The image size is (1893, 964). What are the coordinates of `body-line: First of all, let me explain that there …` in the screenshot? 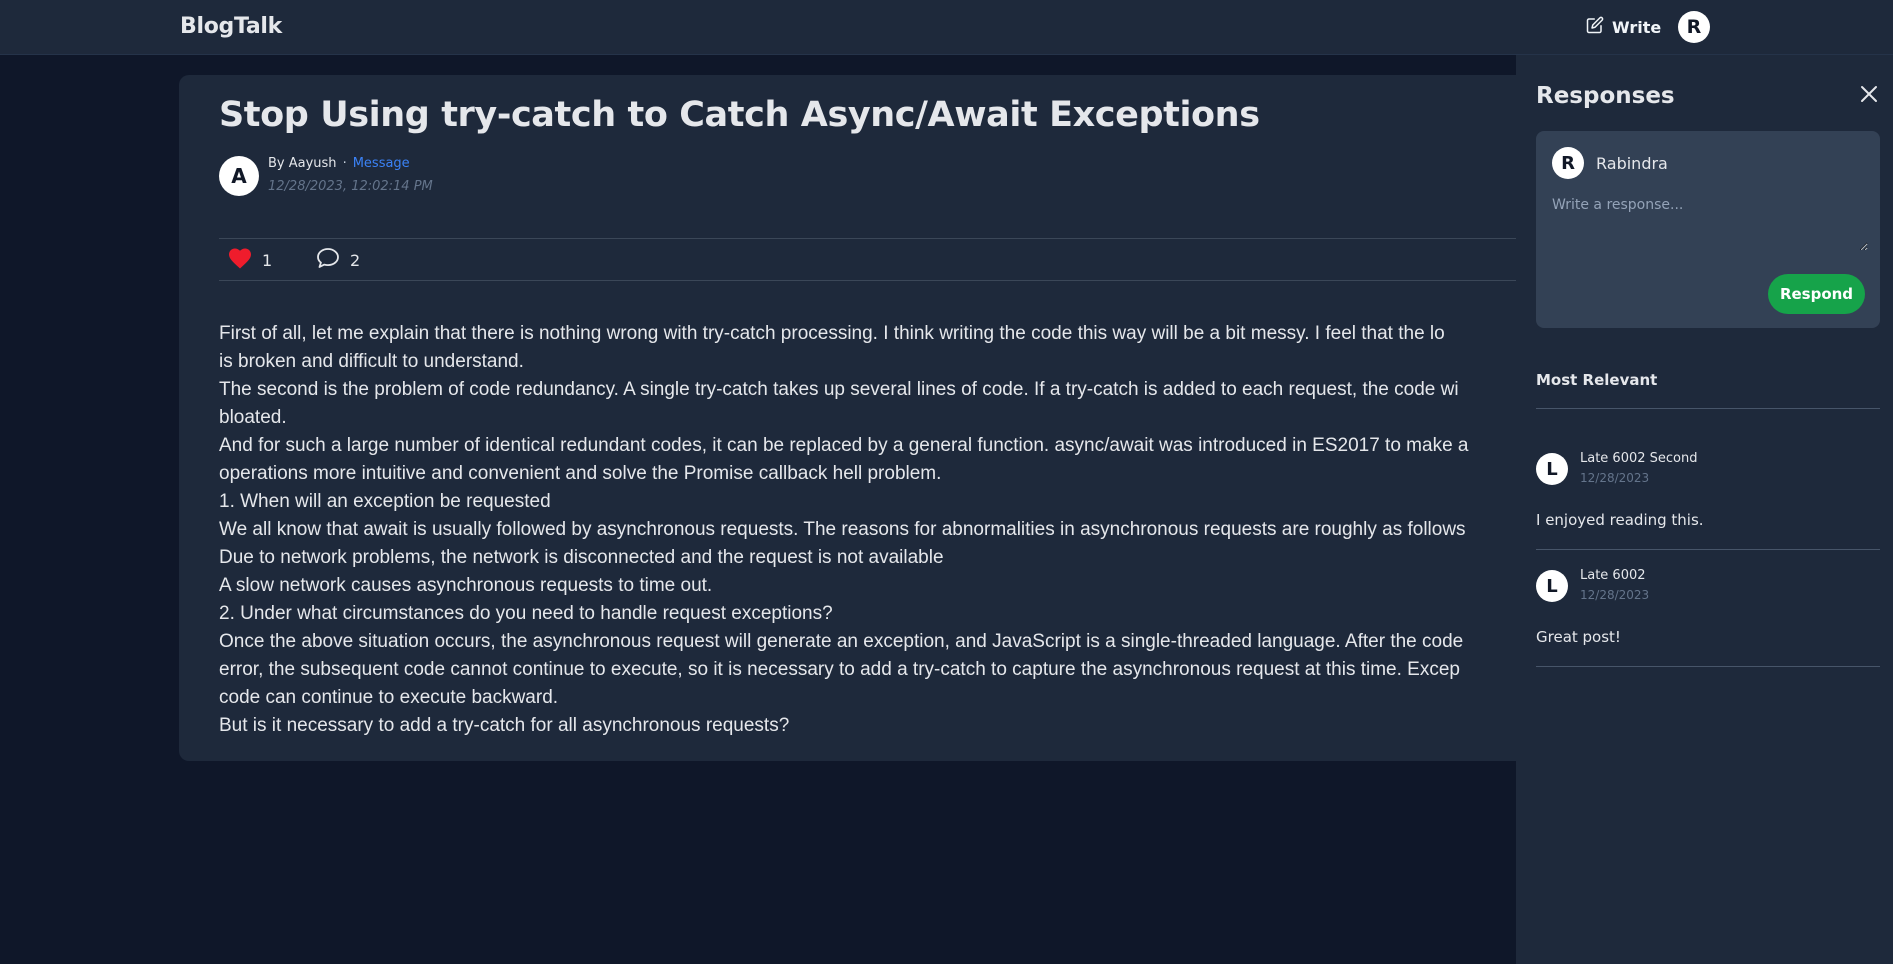 It's located at (832, 333).